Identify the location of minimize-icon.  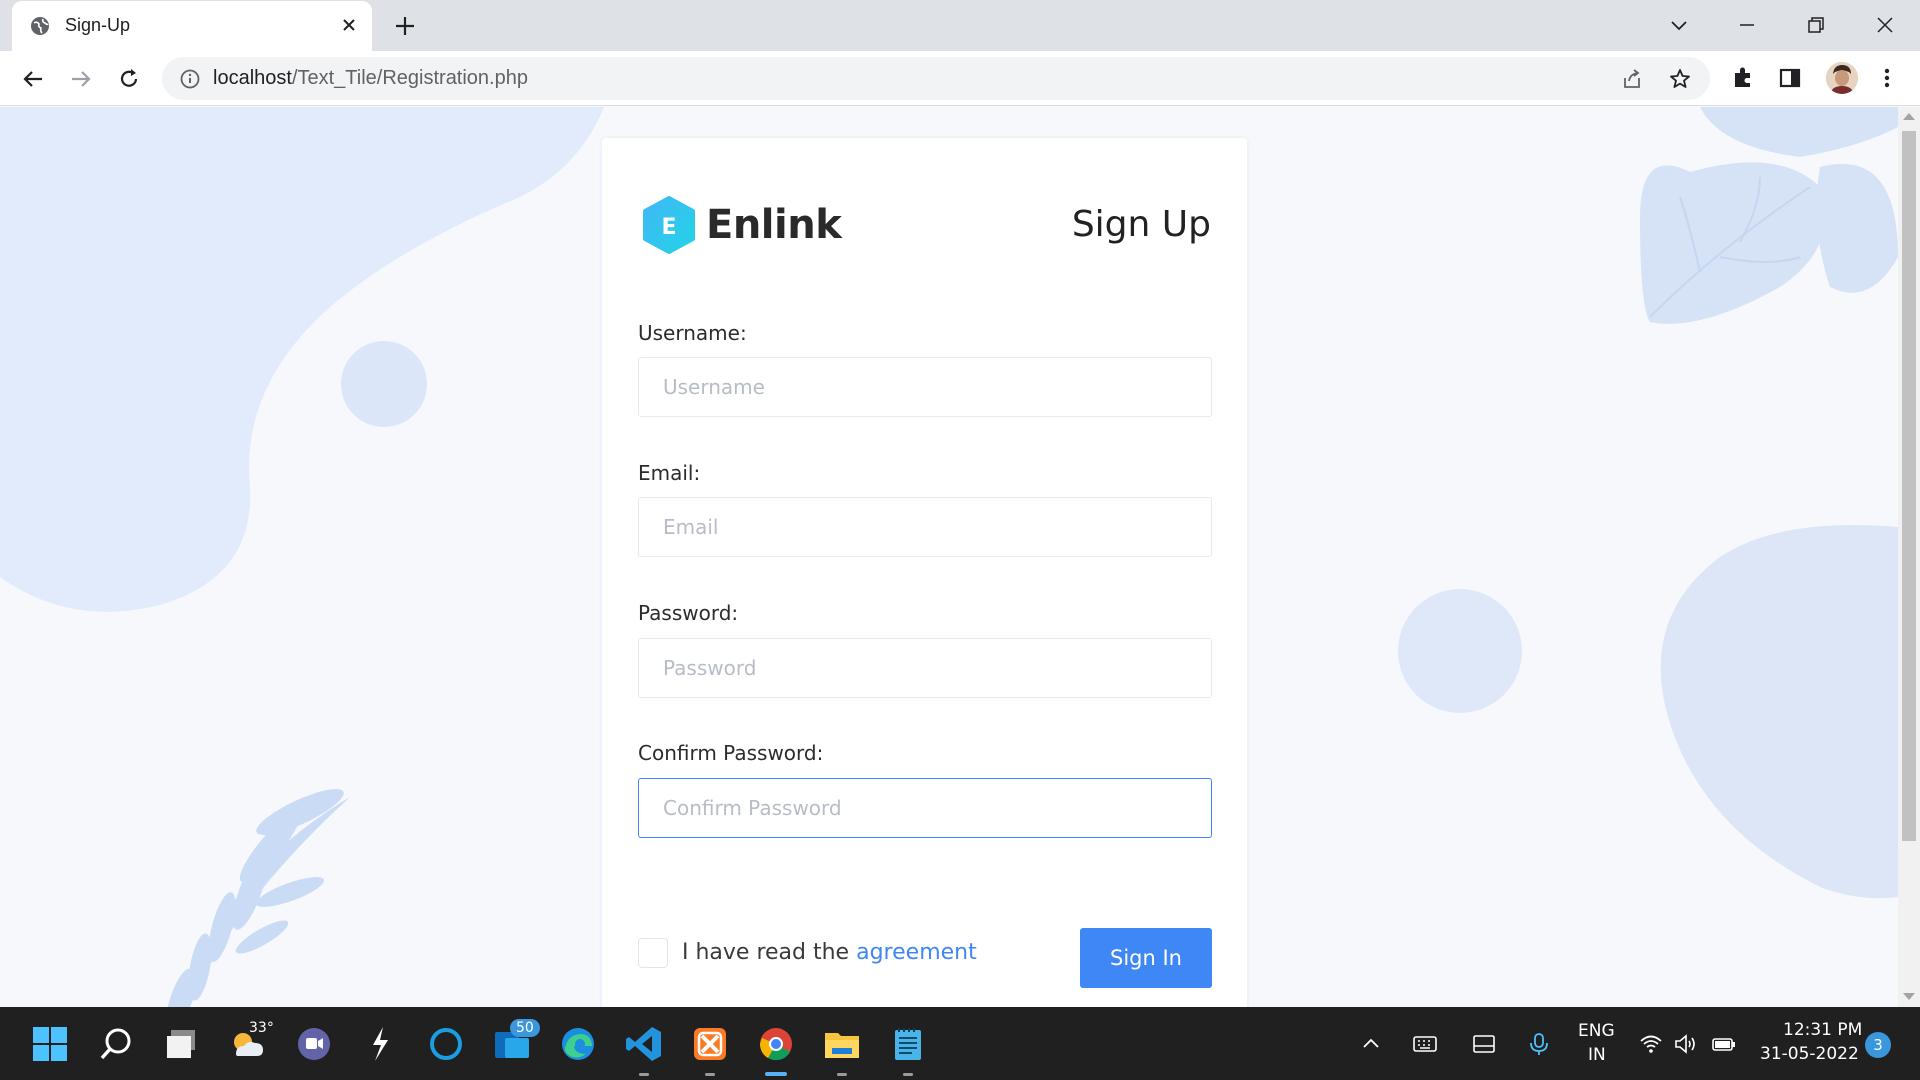
(1747, 25).